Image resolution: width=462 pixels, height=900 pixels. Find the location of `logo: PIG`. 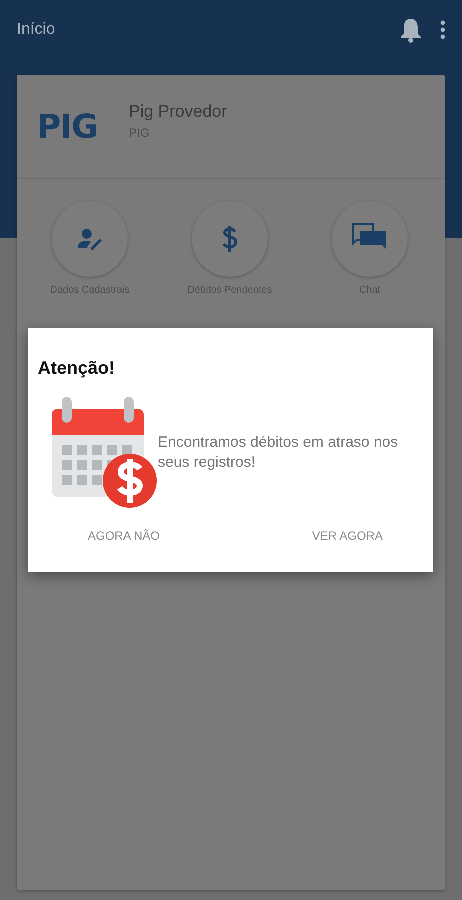

logo: PIG is located at coordinates (68, 126).